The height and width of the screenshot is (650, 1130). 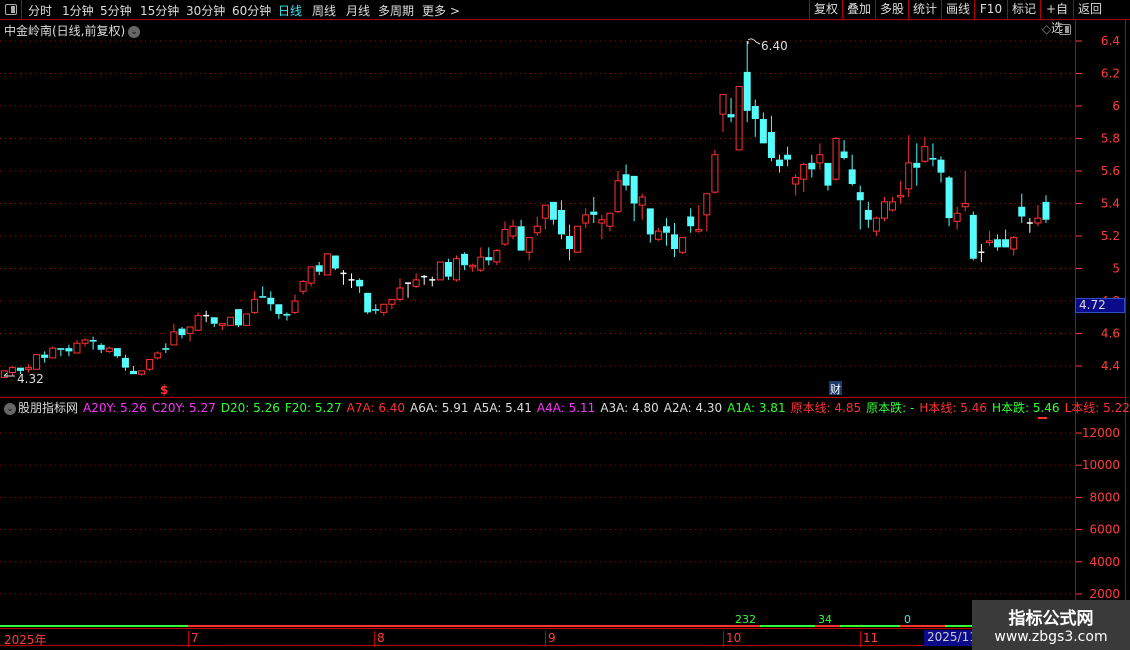 I want to click on watermark-url: www.zbgs3.com, so click(x=1051, y=637).